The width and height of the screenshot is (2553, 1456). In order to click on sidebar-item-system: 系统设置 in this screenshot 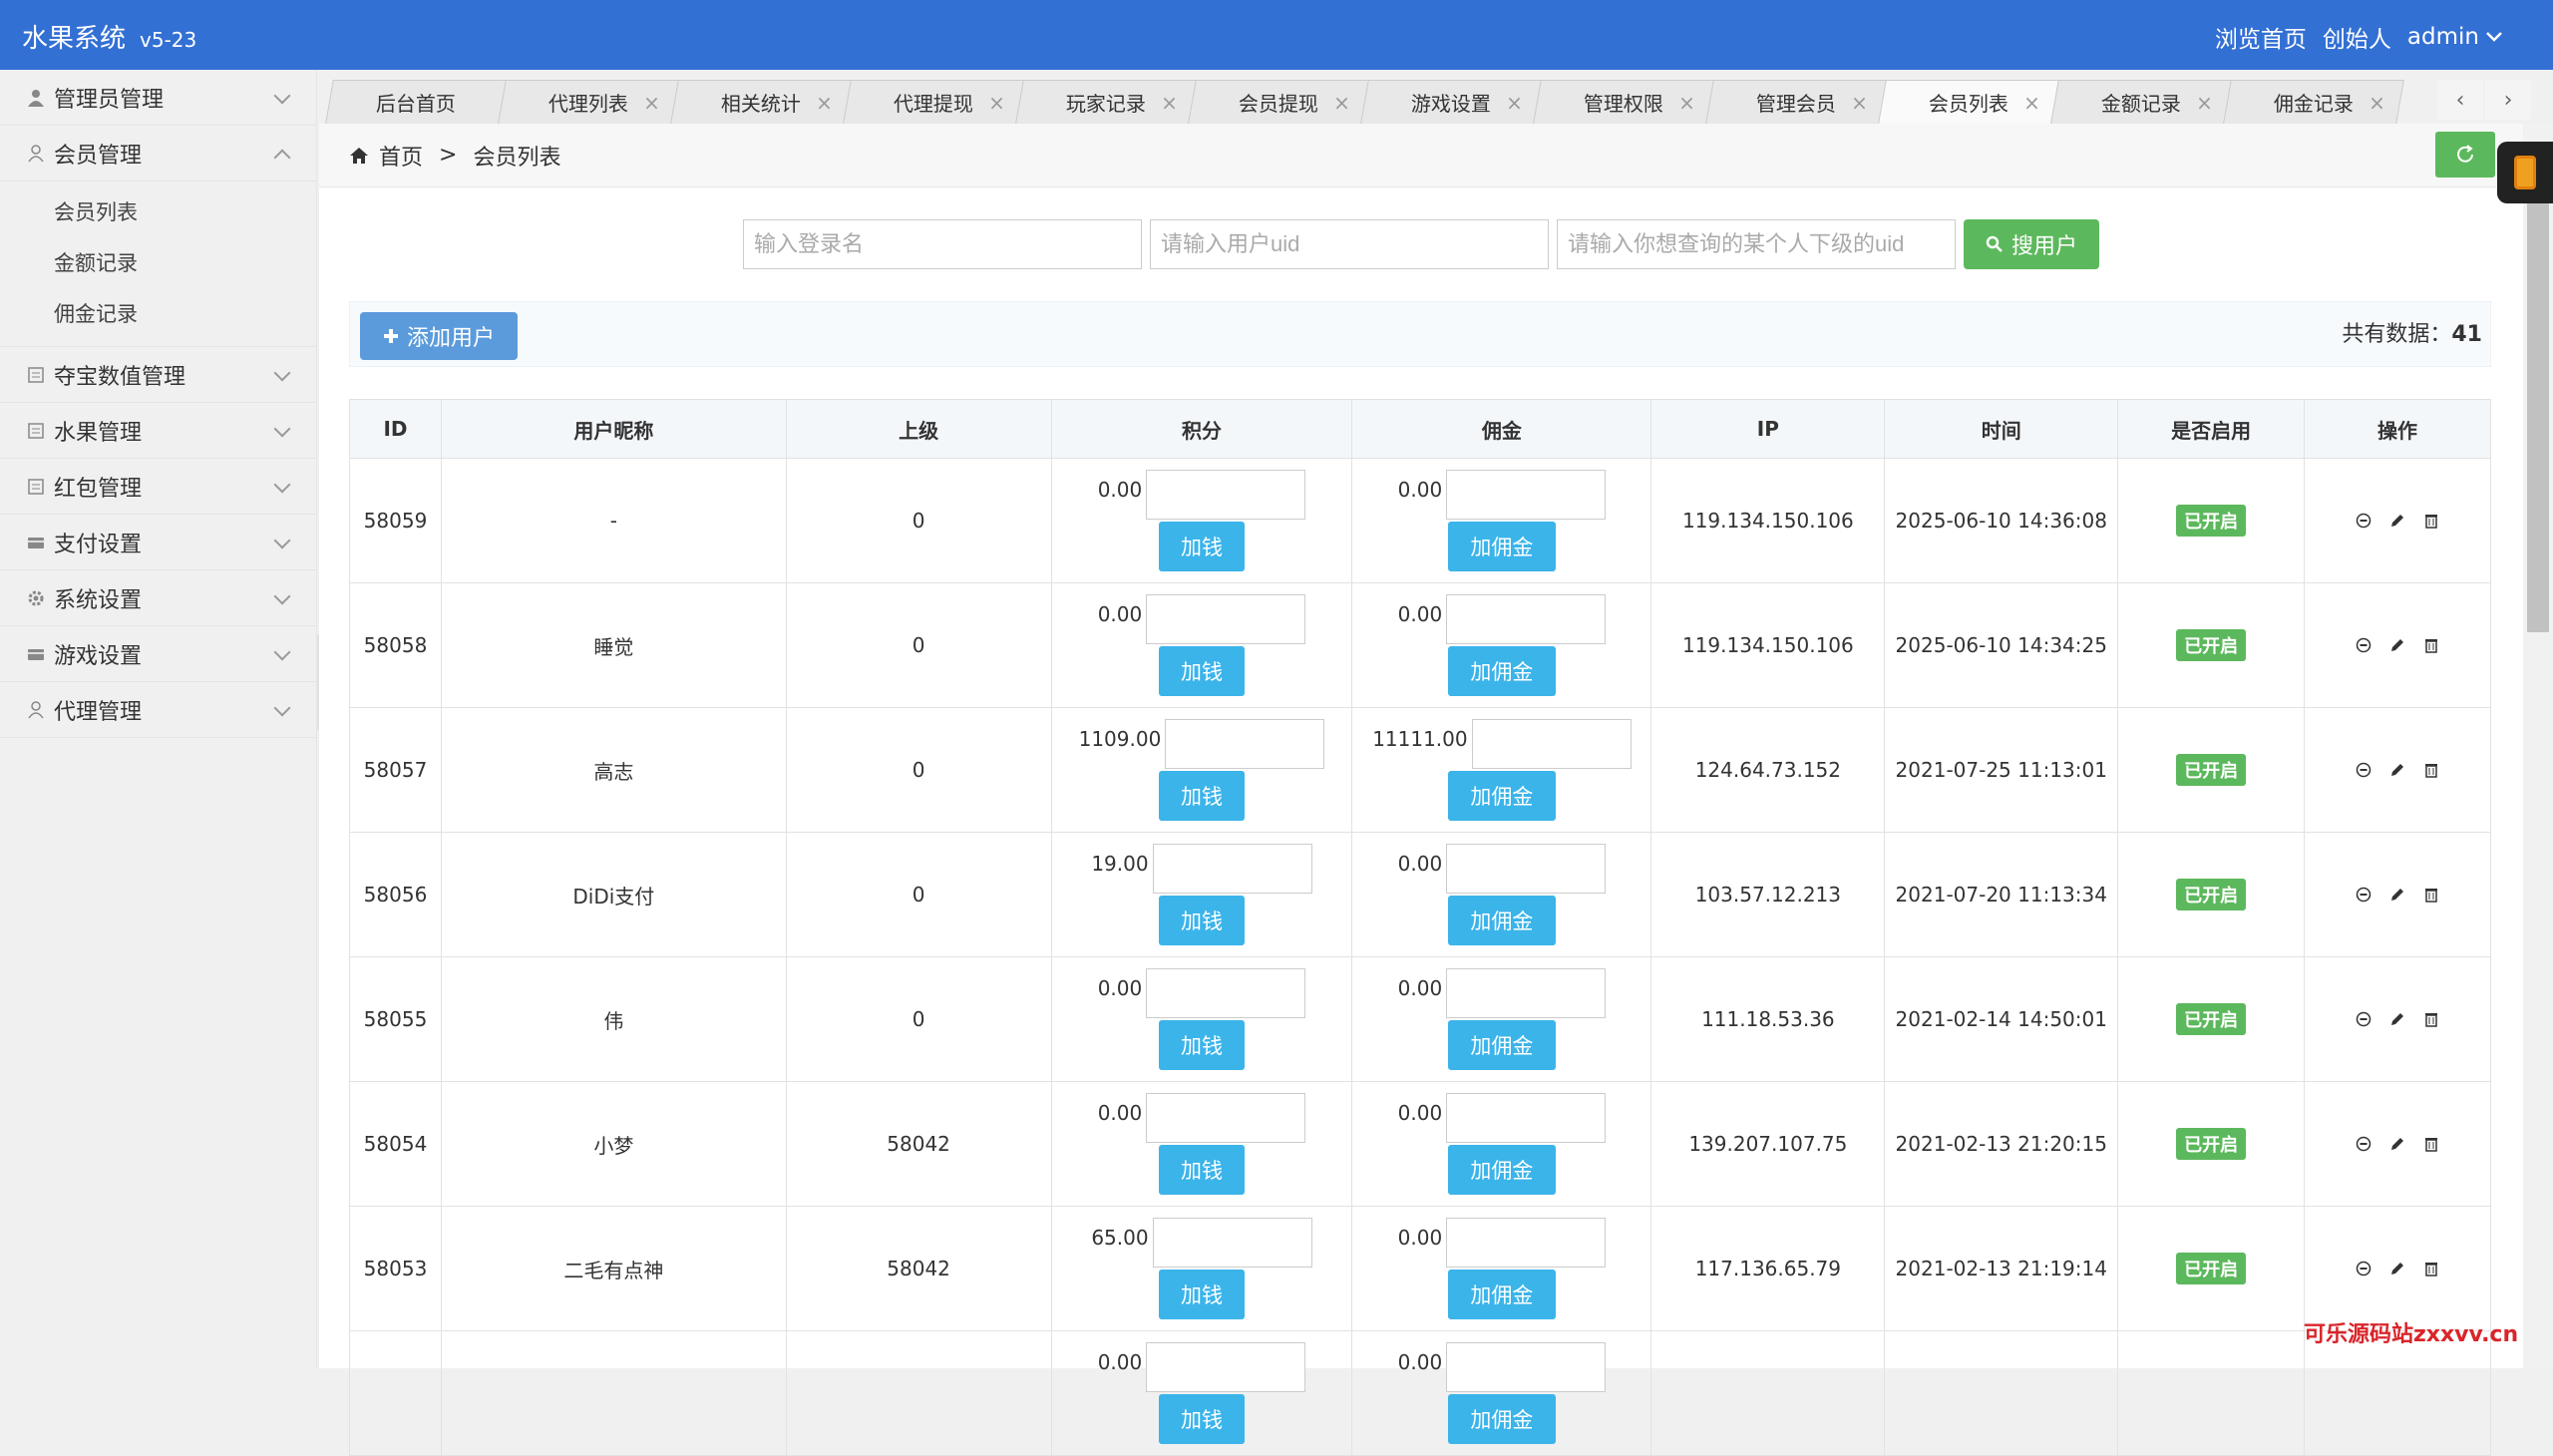, I will do `click(158, 598)`.